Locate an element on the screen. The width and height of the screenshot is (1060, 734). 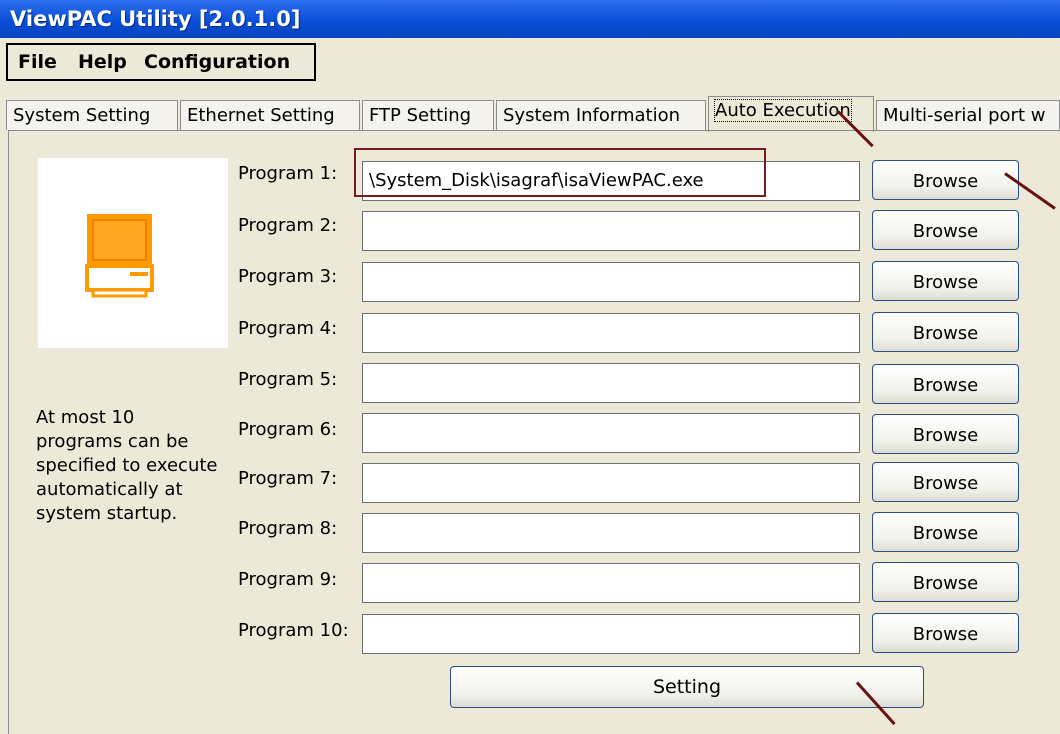
program-3-label: Program 3: is located at coordinates (288, 276).